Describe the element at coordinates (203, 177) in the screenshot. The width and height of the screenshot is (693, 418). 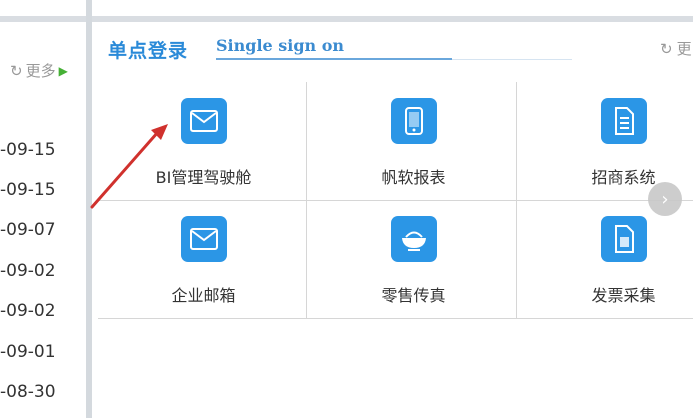
I see `sso-item-label: BI管理驾驶舱` at that location.